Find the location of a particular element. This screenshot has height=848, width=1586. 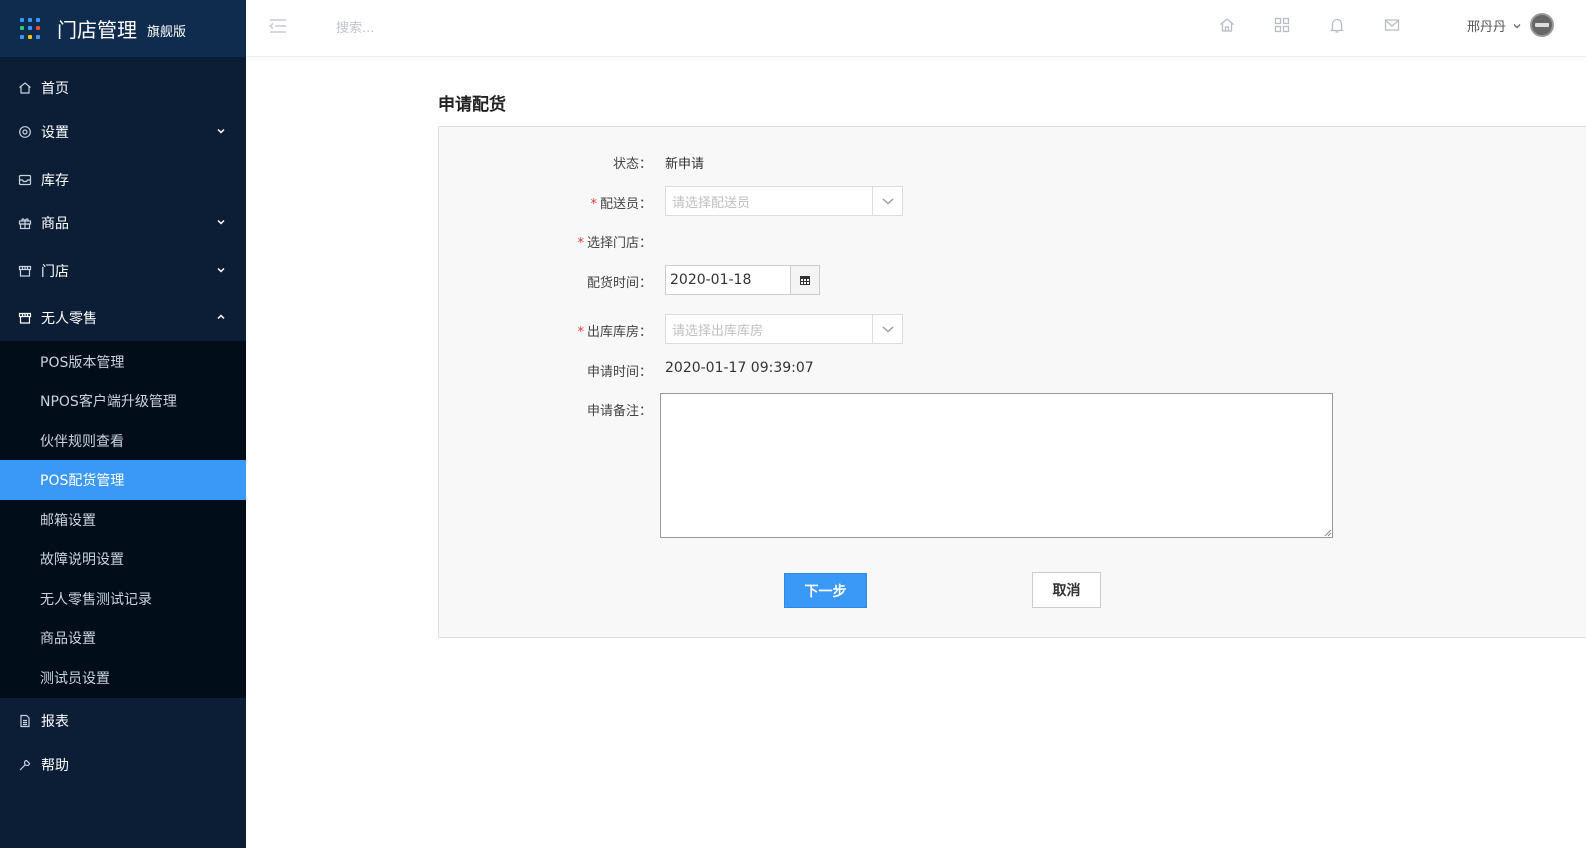

remark-textarea is located at coordinates (996, 465).